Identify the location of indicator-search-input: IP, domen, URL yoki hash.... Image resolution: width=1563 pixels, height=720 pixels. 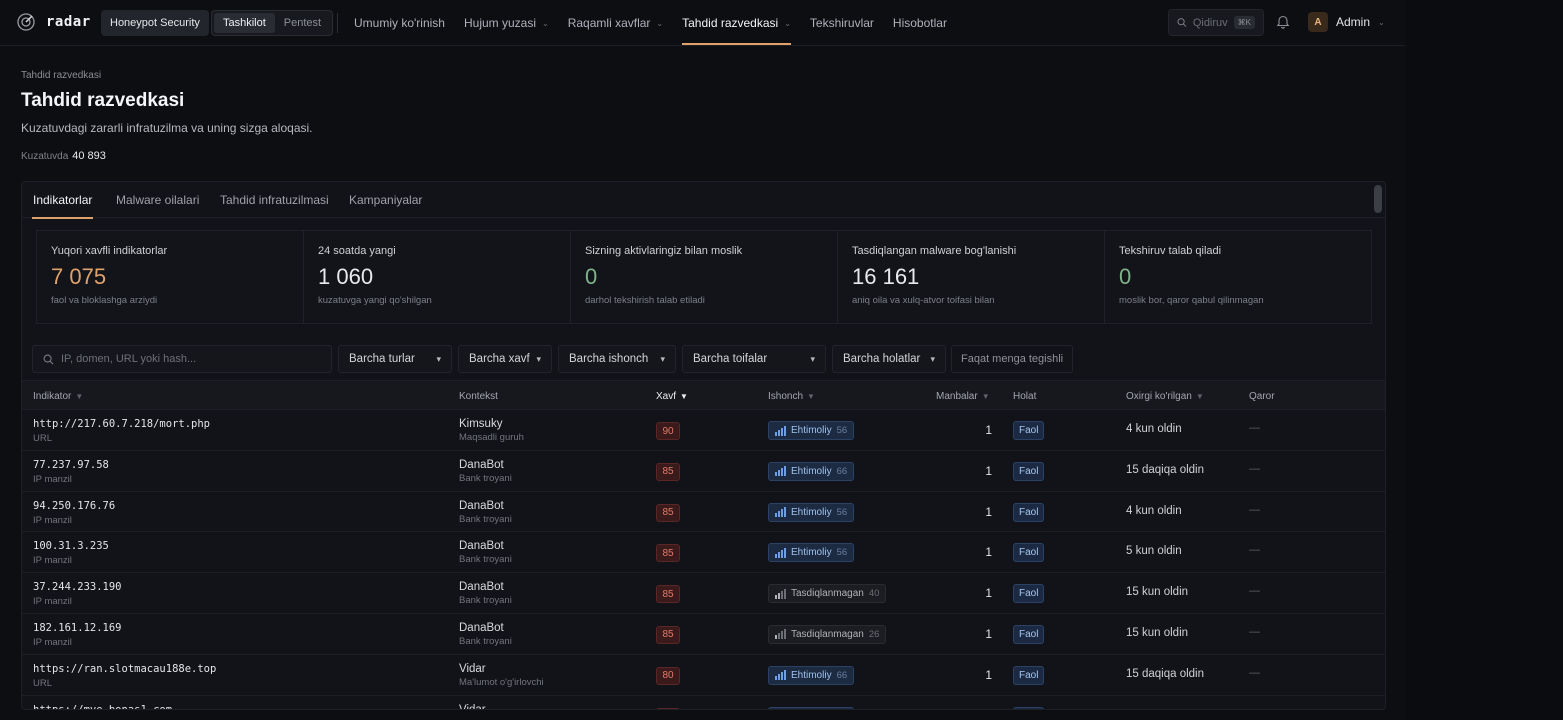
(182, 359).